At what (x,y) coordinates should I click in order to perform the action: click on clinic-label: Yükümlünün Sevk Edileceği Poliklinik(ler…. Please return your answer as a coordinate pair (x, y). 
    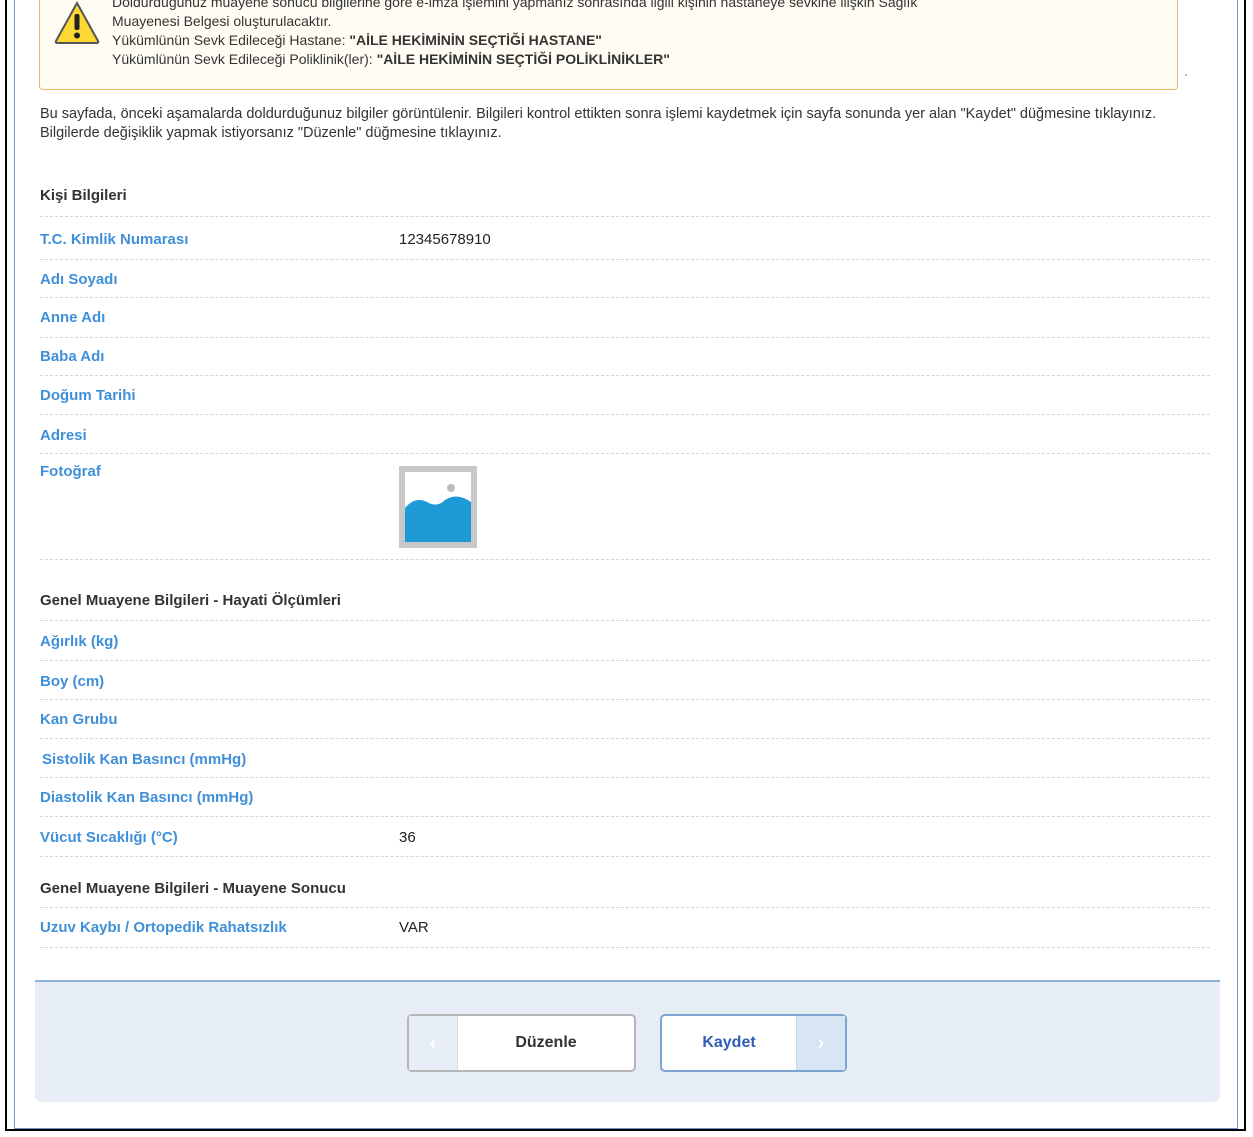
    Looking at the image, I should click on (242, 59).